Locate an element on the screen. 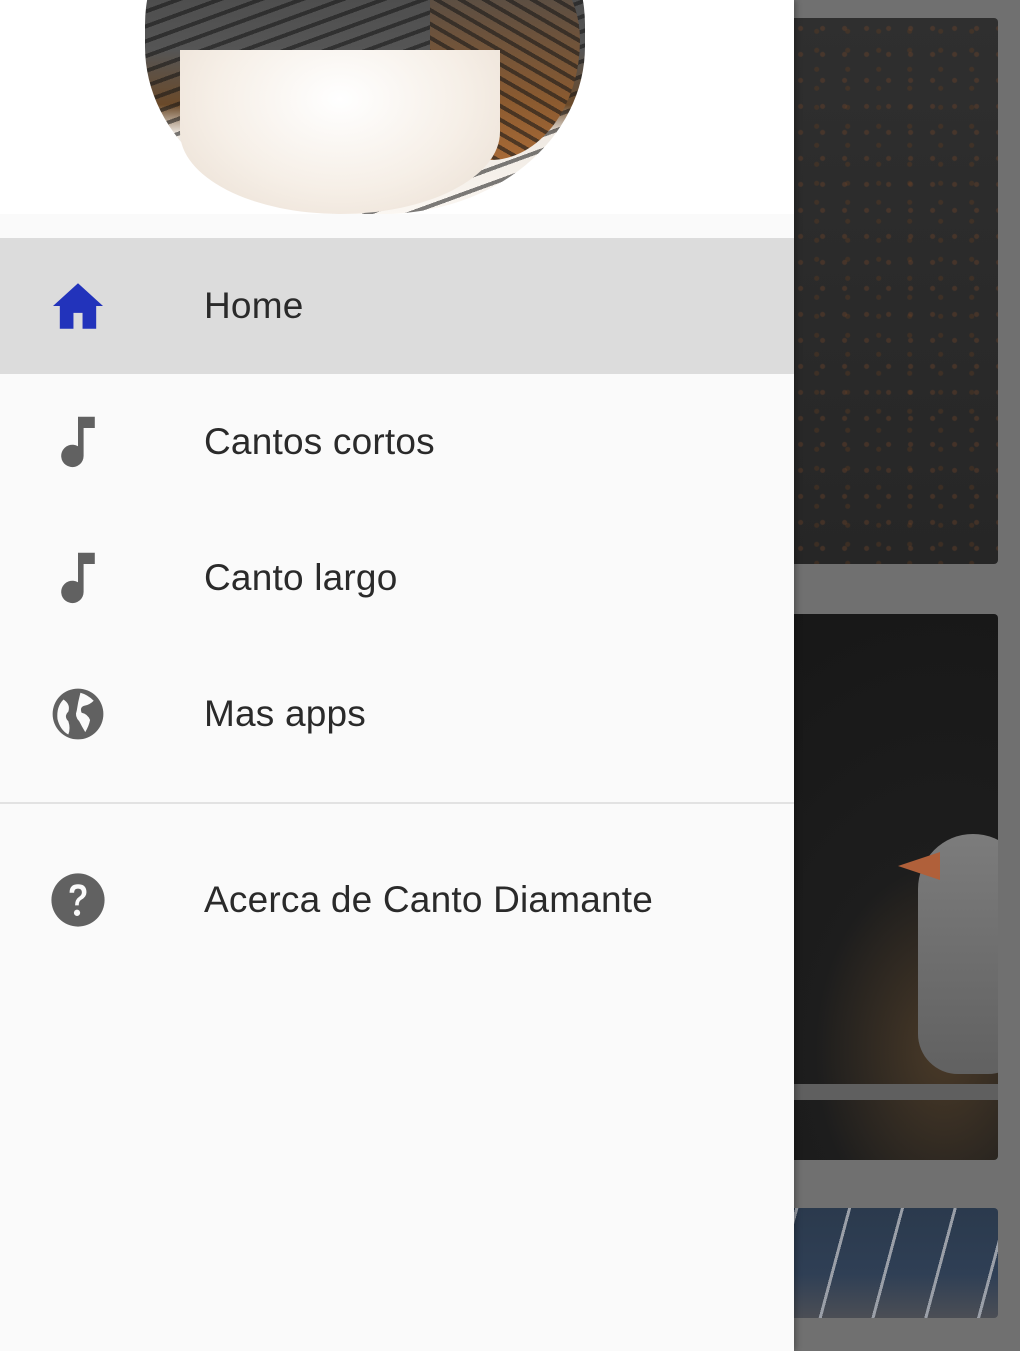  home-icon is located at coordinates (78, 306).